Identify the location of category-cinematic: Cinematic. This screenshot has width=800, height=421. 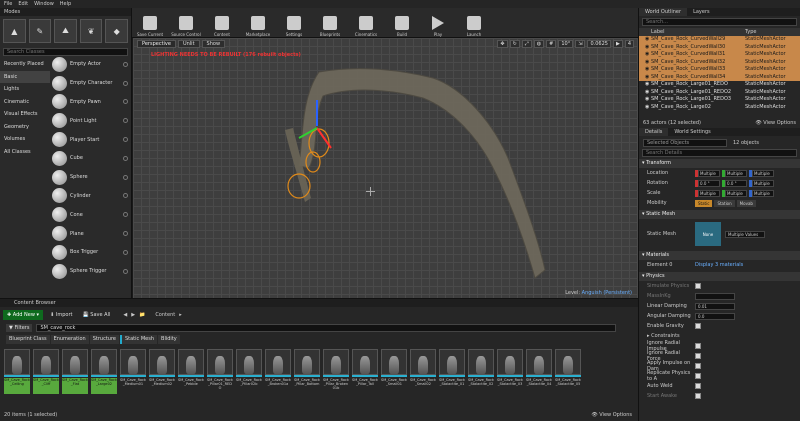
(25, 102).